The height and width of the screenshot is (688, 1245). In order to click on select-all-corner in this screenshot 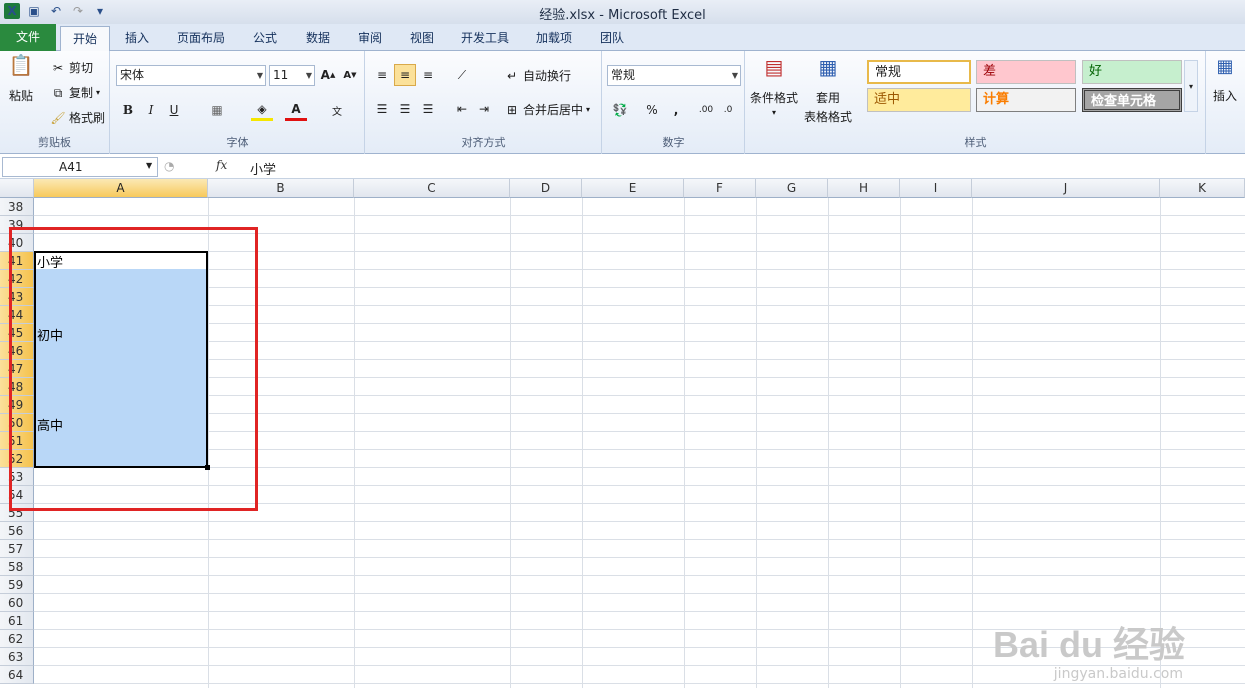, I will do `click(17, 188)`.